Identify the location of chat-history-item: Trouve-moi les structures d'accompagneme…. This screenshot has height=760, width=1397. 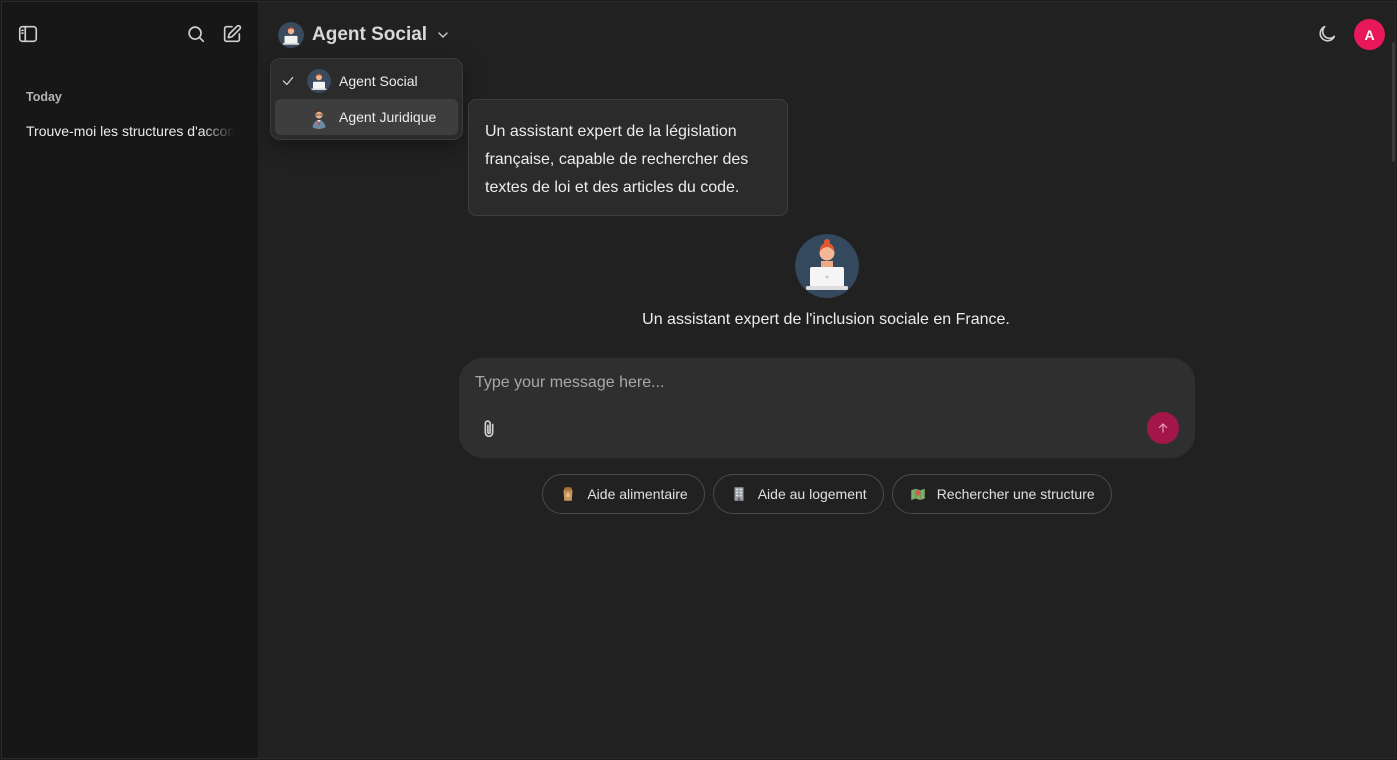
(130, 131).